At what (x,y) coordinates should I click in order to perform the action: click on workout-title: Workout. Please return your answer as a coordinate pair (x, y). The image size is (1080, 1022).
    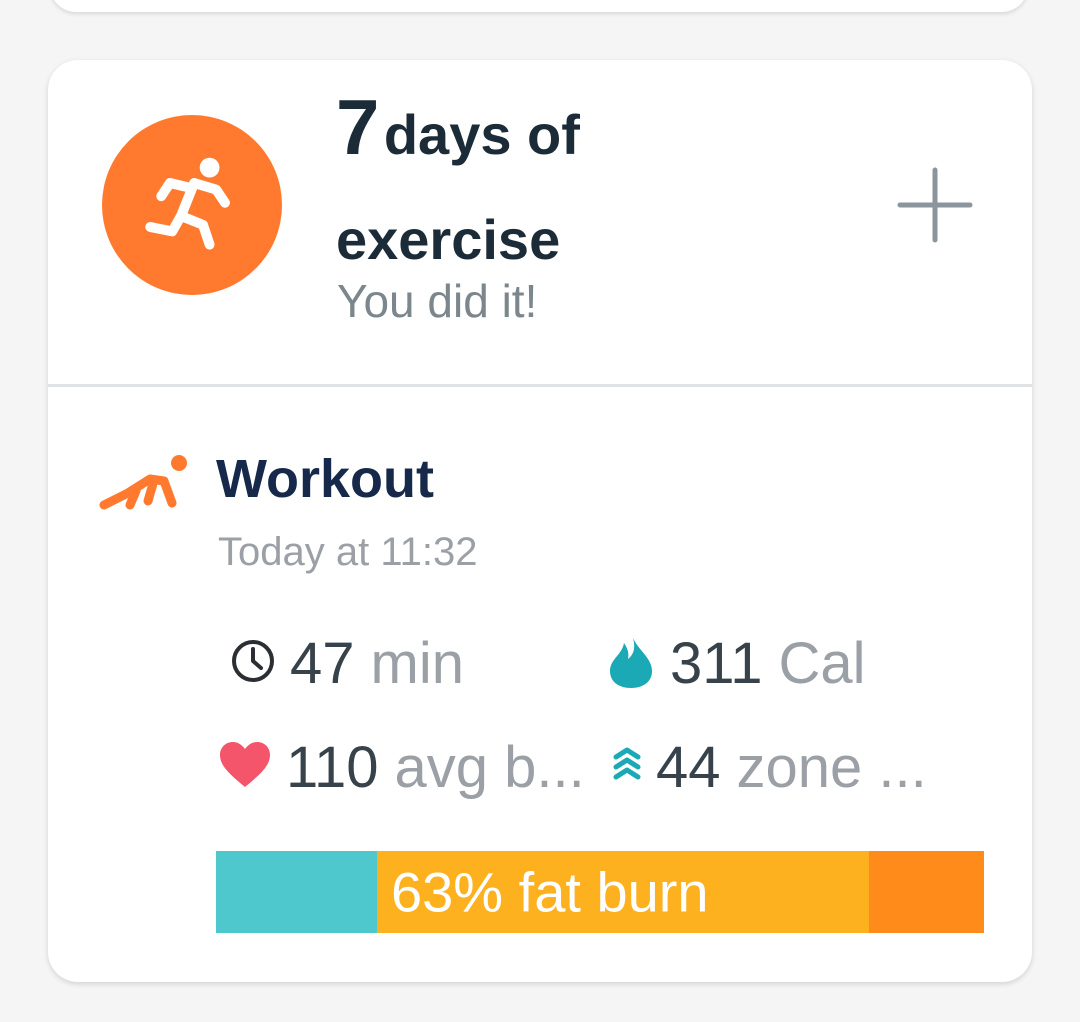
    Looking at the image, I should click on (325, 479).